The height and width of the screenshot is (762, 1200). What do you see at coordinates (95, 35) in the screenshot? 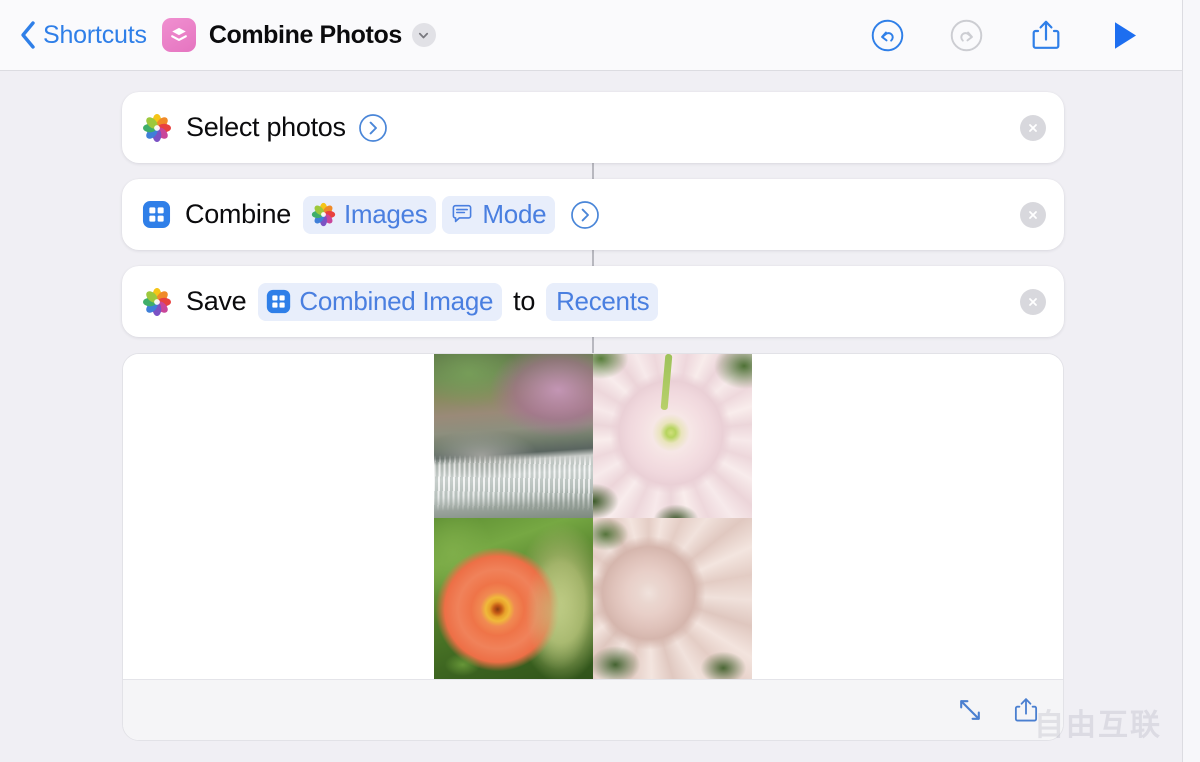
I see `back-to-shortcuts-link: Shortcuts` at bounding box center [95, 35].